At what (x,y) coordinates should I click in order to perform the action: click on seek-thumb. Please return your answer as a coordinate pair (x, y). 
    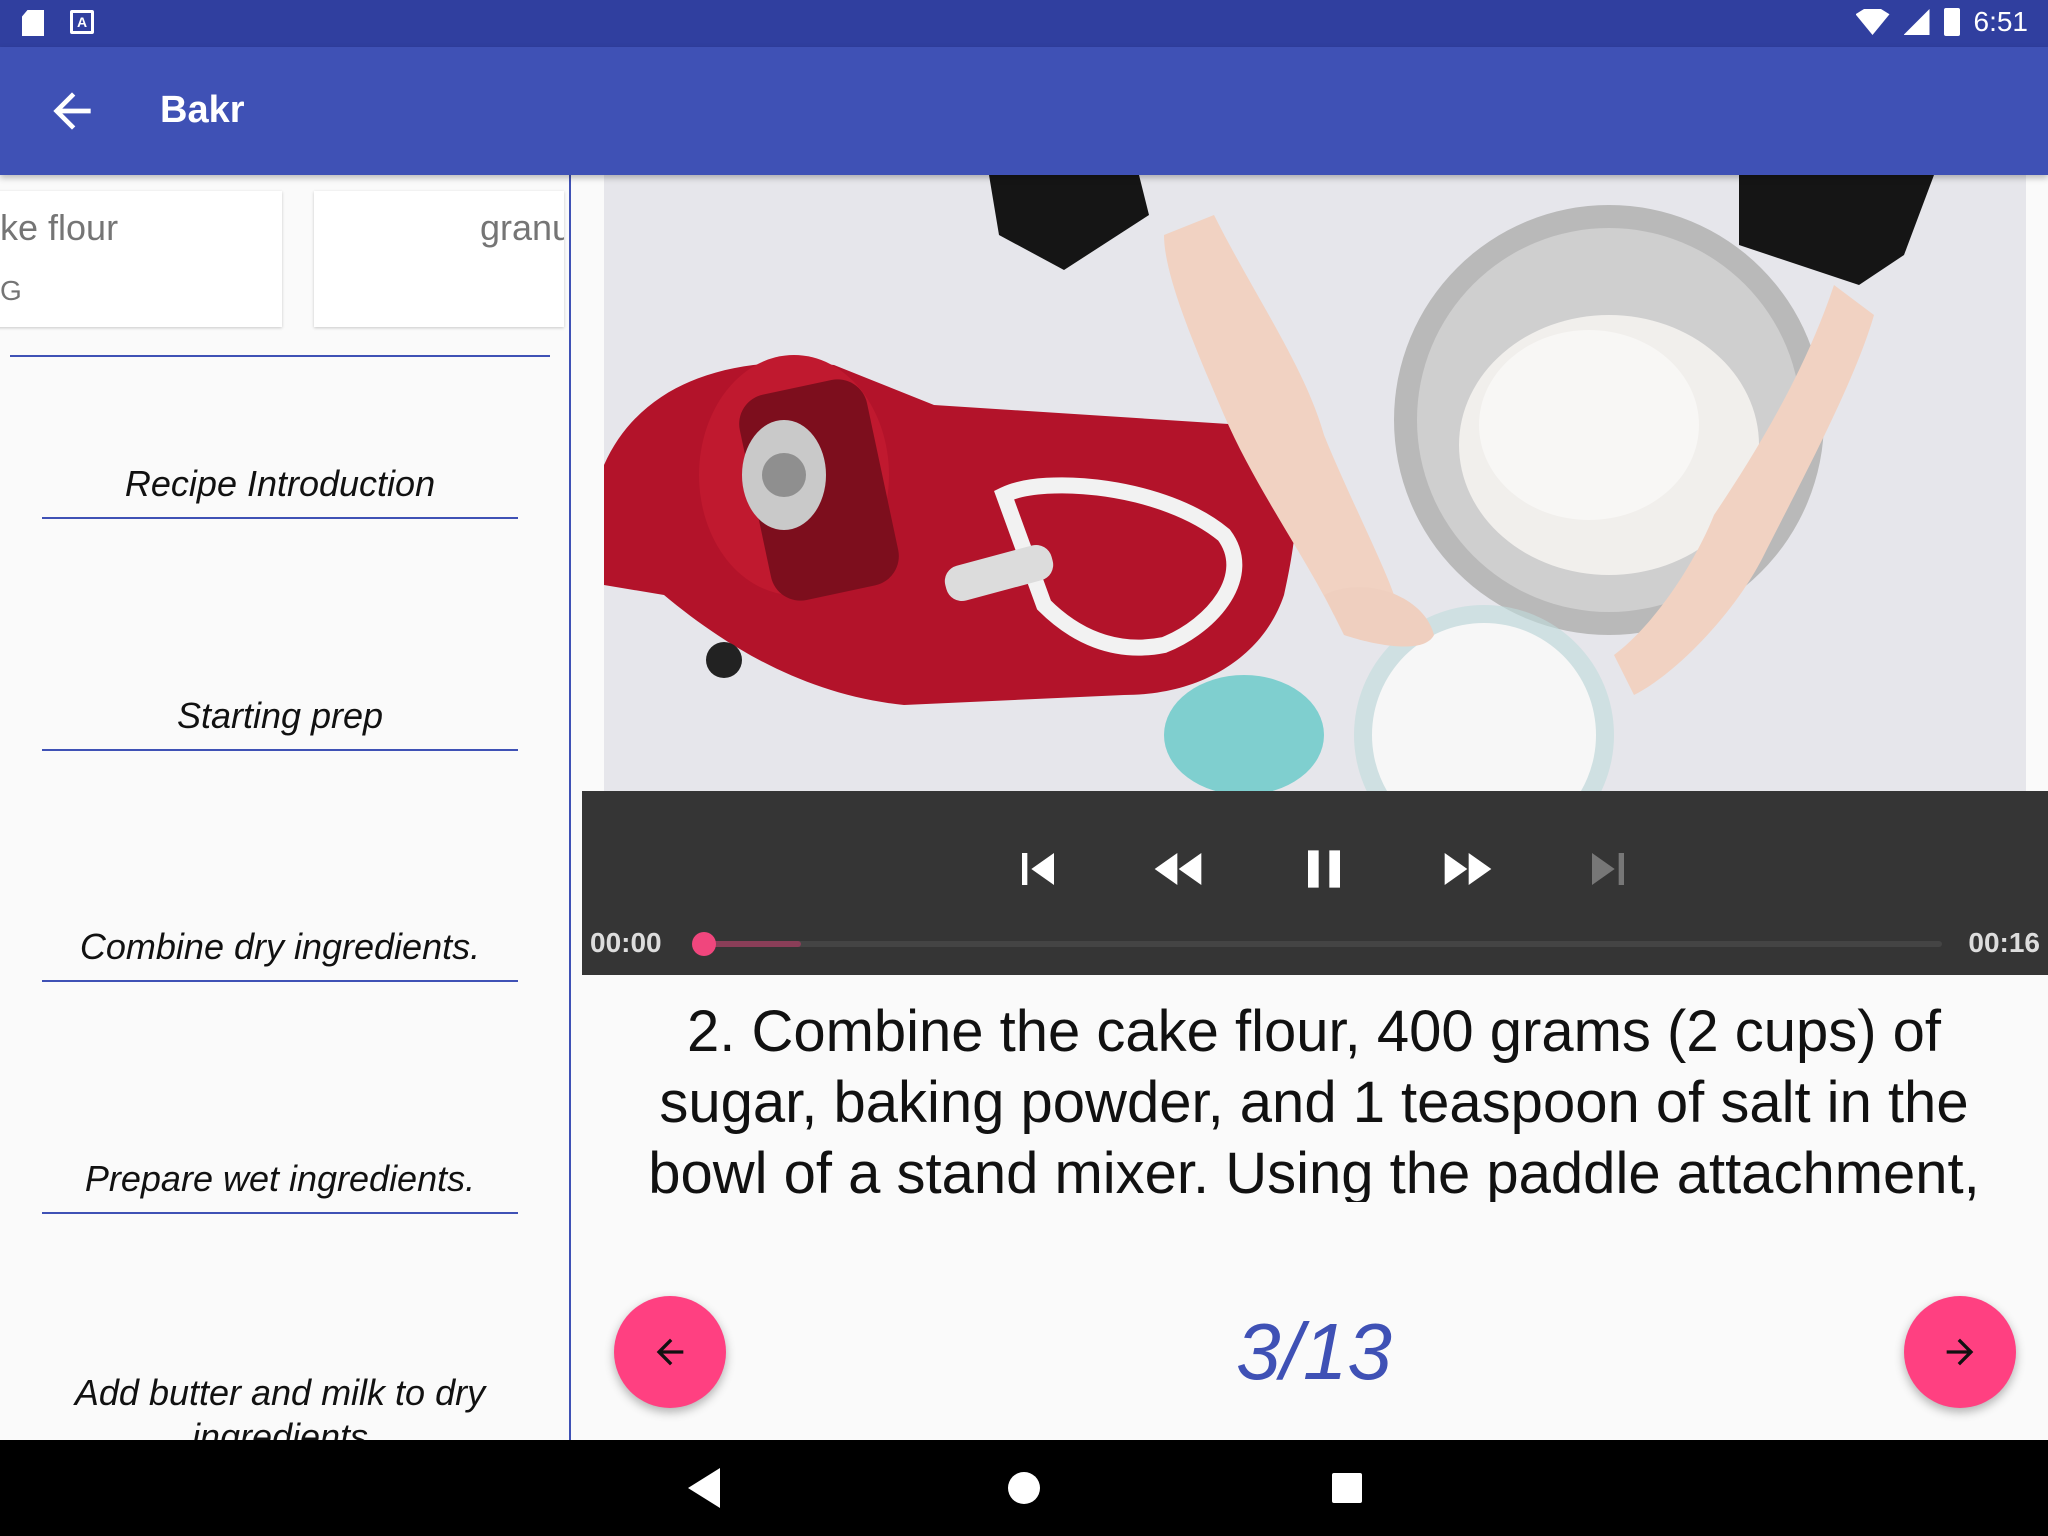
    Looking at the image, I should click on (704, 944).